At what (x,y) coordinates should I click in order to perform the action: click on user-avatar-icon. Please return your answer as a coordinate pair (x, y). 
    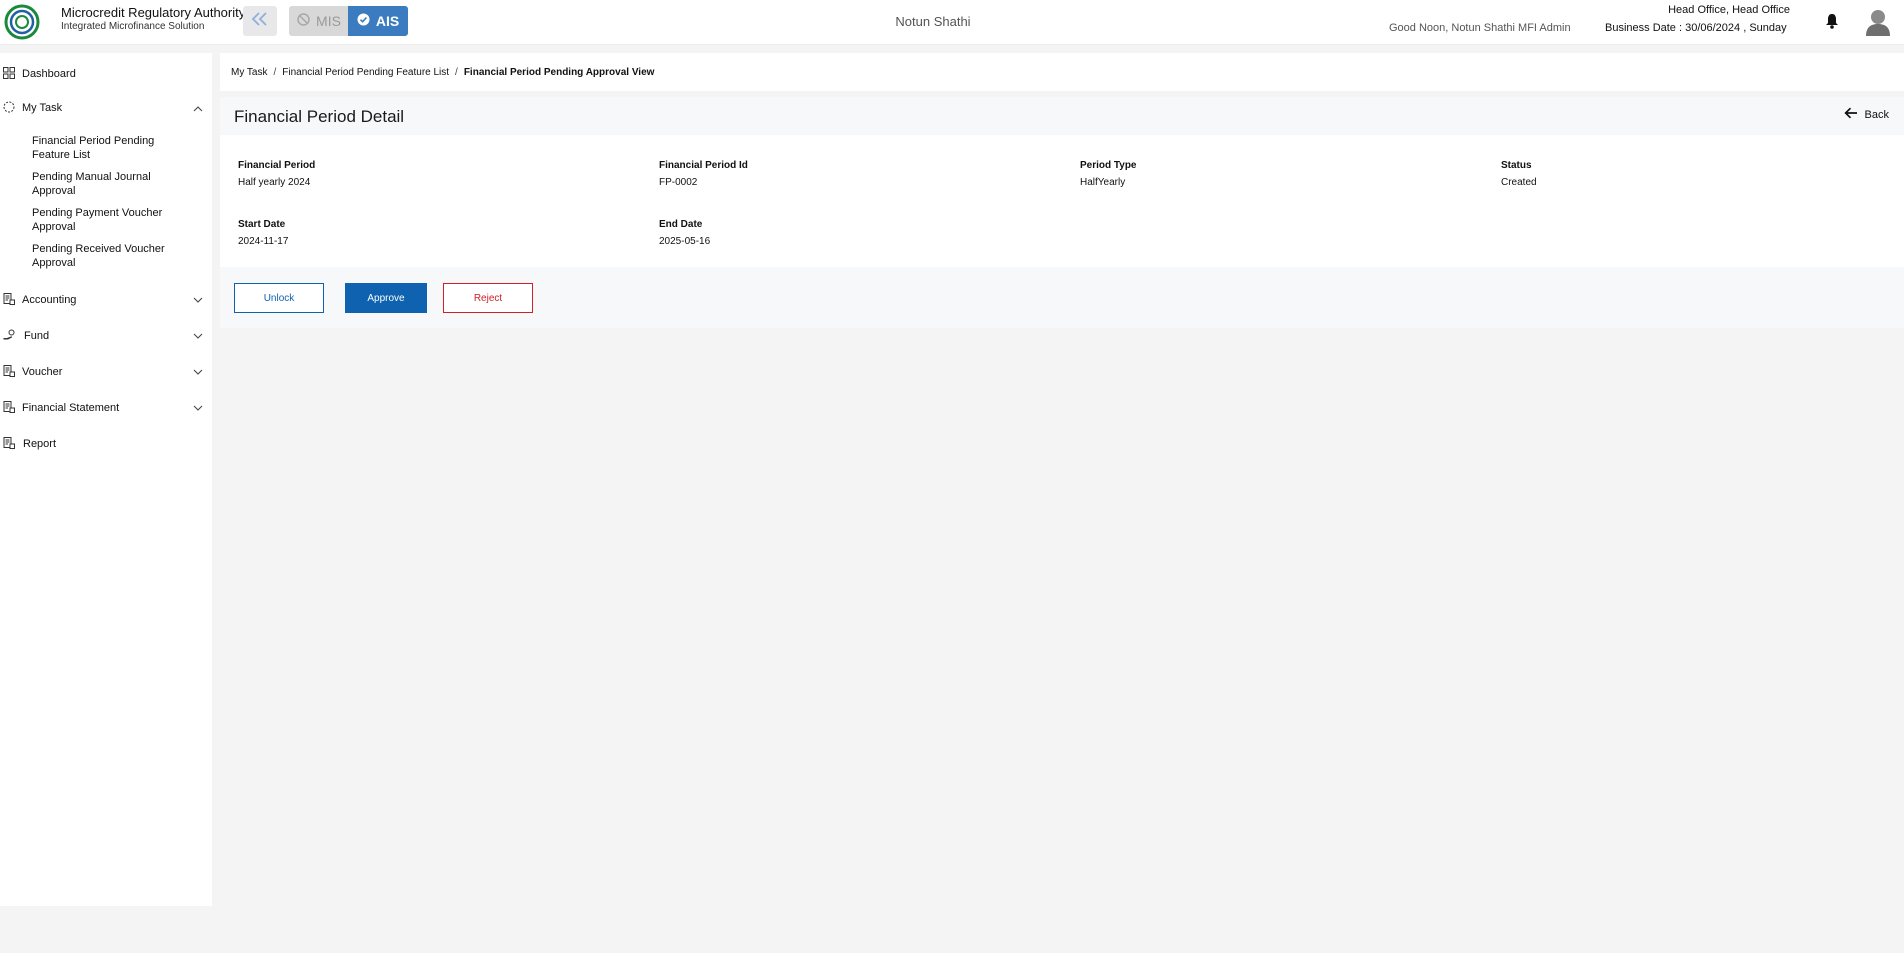
    Looking at the image, I should click on (1878, 24).